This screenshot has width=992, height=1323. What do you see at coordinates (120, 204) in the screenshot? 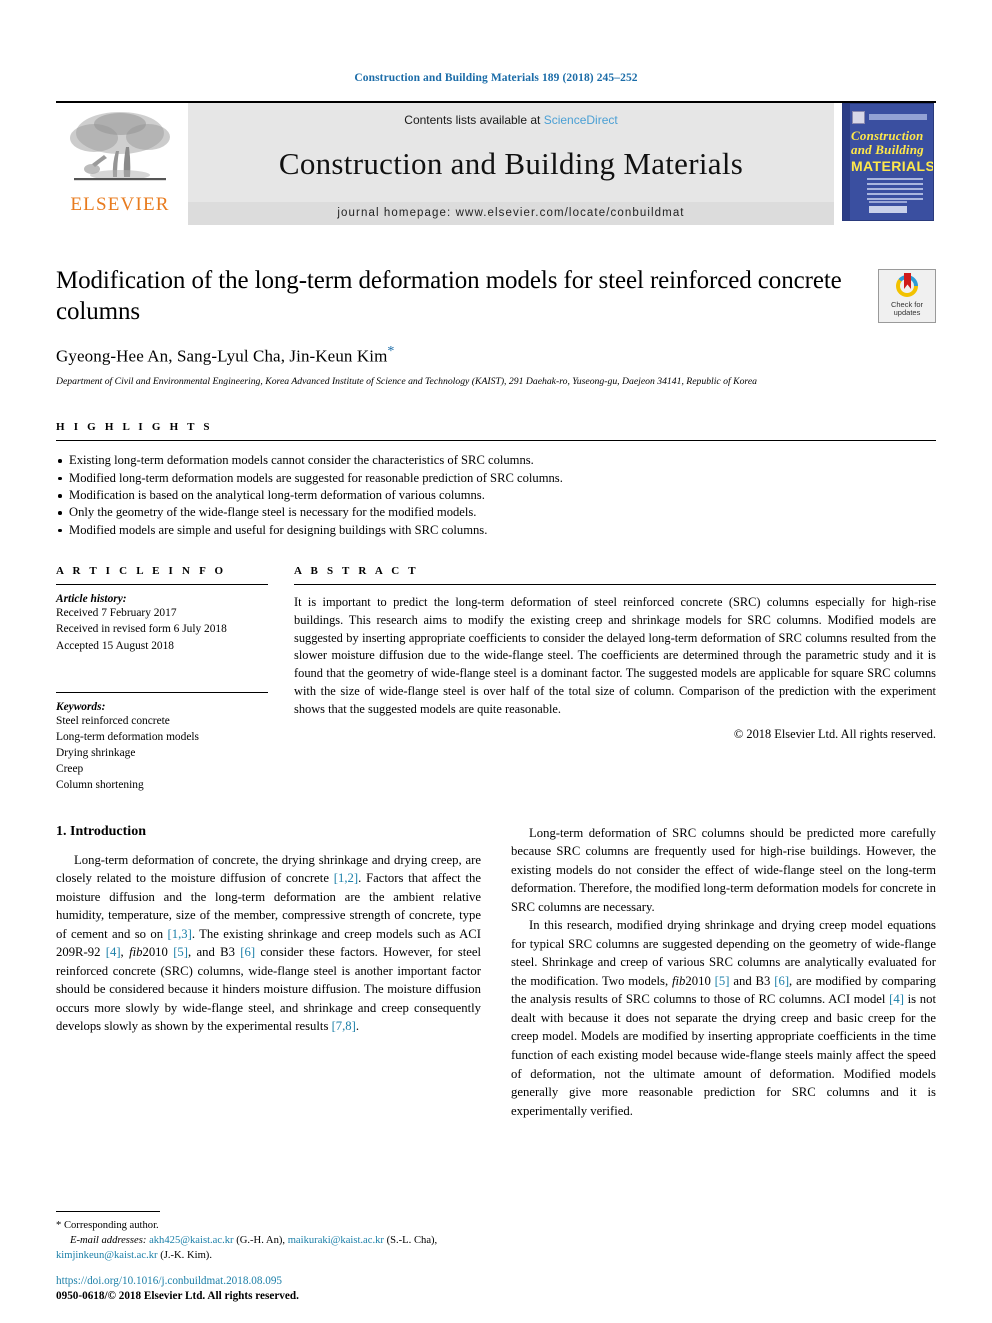
I see `elsevier-wordmark: ELSEVIER` at bounding box center [120, 204].